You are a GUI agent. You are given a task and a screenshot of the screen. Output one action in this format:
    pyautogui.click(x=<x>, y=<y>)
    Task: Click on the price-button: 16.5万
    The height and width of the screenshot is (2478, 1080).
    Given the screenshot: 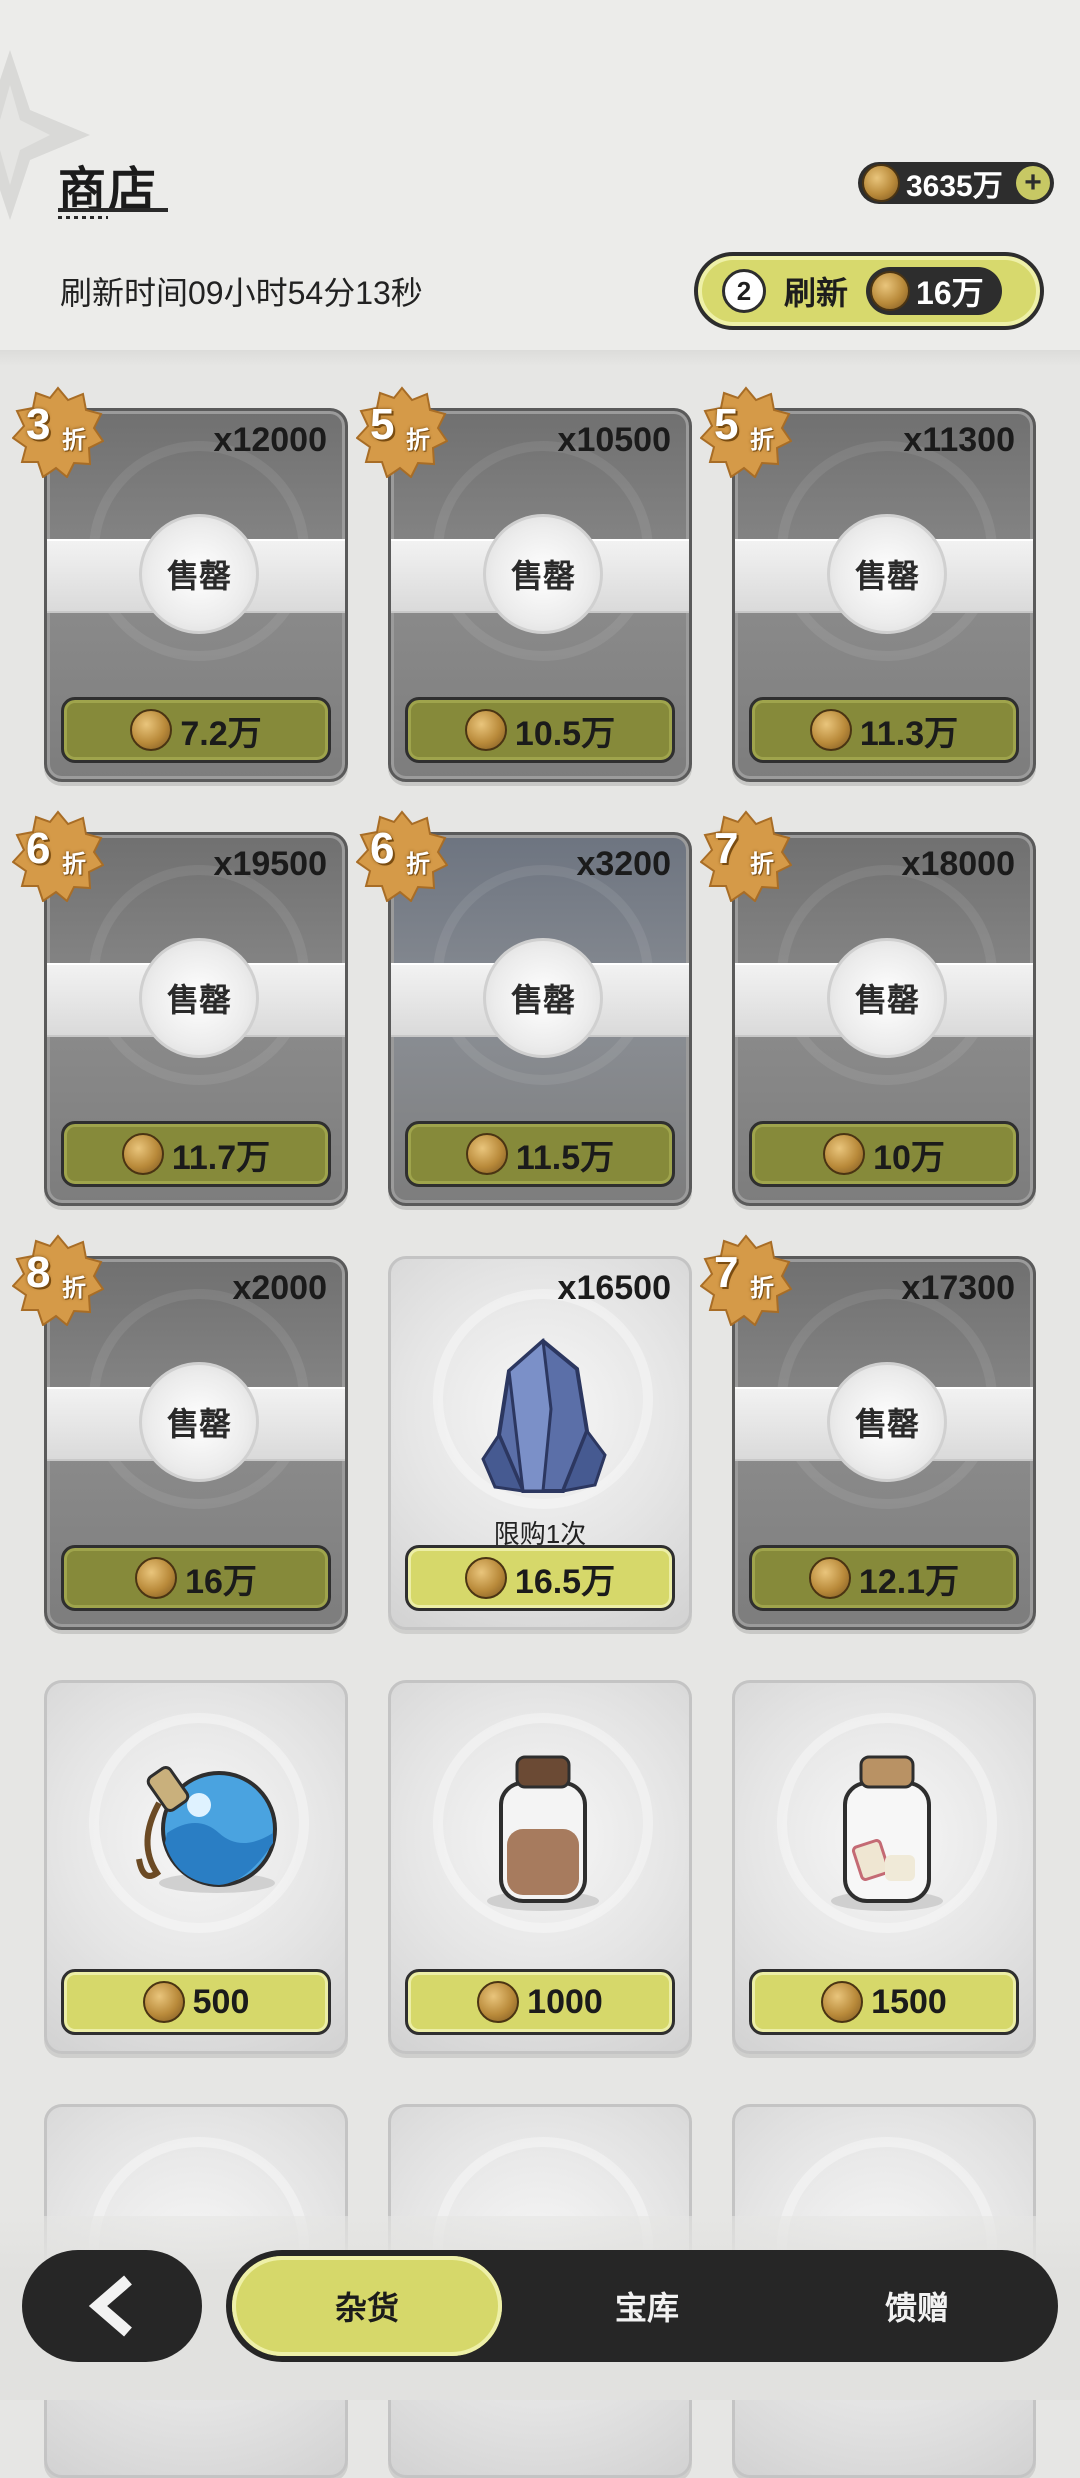 What is the action you would take?
    pyautogui.click(x=540, y=1578)
    